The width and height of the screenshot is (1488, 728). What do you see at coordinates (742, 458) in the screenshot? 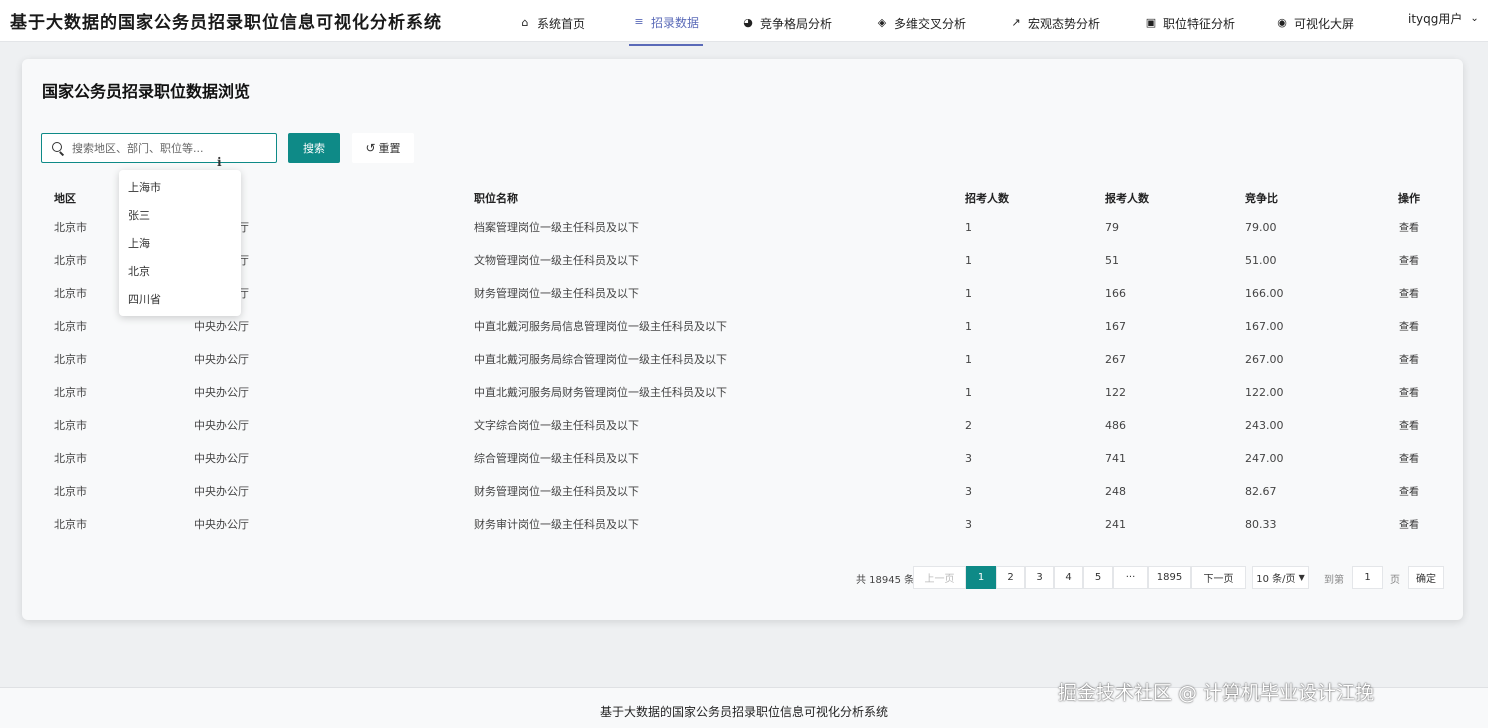
I see `table-row: 北京市 中央办公厅 综合管理岗位一级主任科员及以下 3 741 247.00 查看` at bounding box center [742, 458].